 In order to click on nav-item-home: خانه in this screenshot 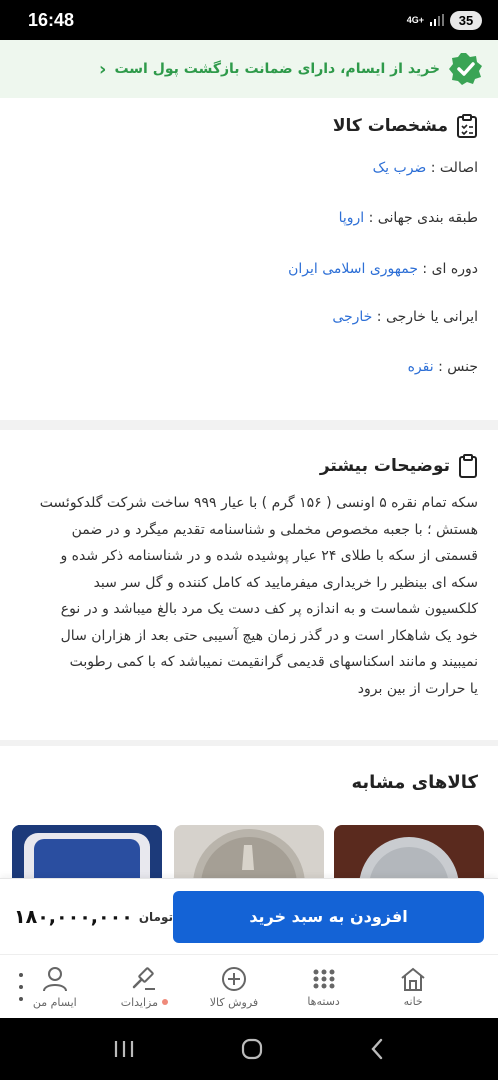, I will do `click(413, 987)`.